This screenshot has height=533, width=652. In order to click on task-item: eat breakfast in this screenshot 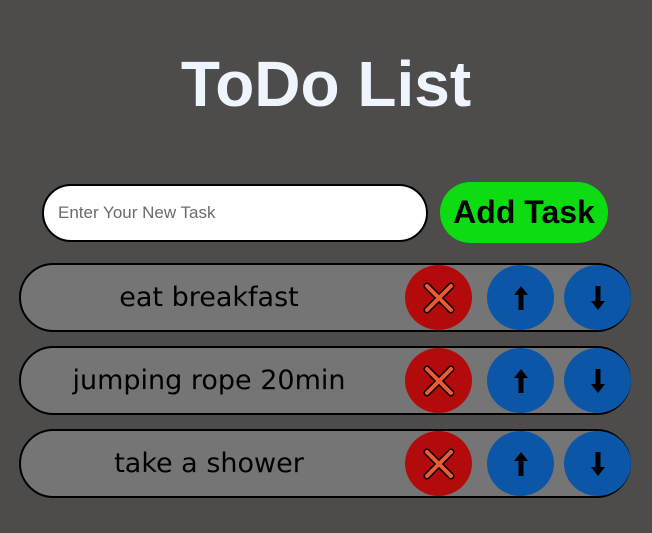, I will do `click(325, 297)`.